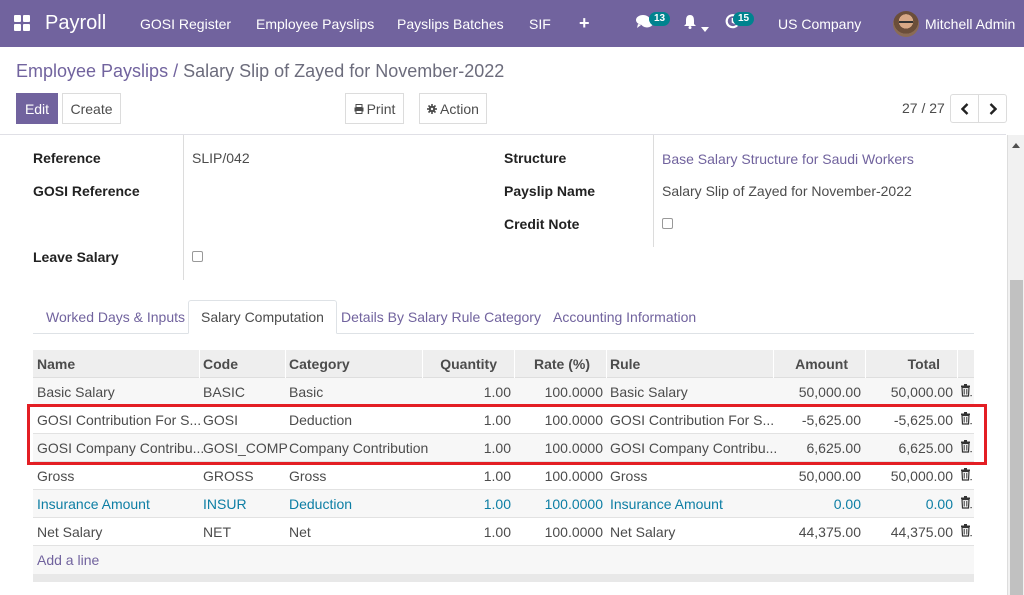 The width and height of the screenshot is (1024, 595). What do you see at coordinates (554, 364) in the screenshot?
I see `column-header-rate: Rate (%)` at bounding box center [554, 364].